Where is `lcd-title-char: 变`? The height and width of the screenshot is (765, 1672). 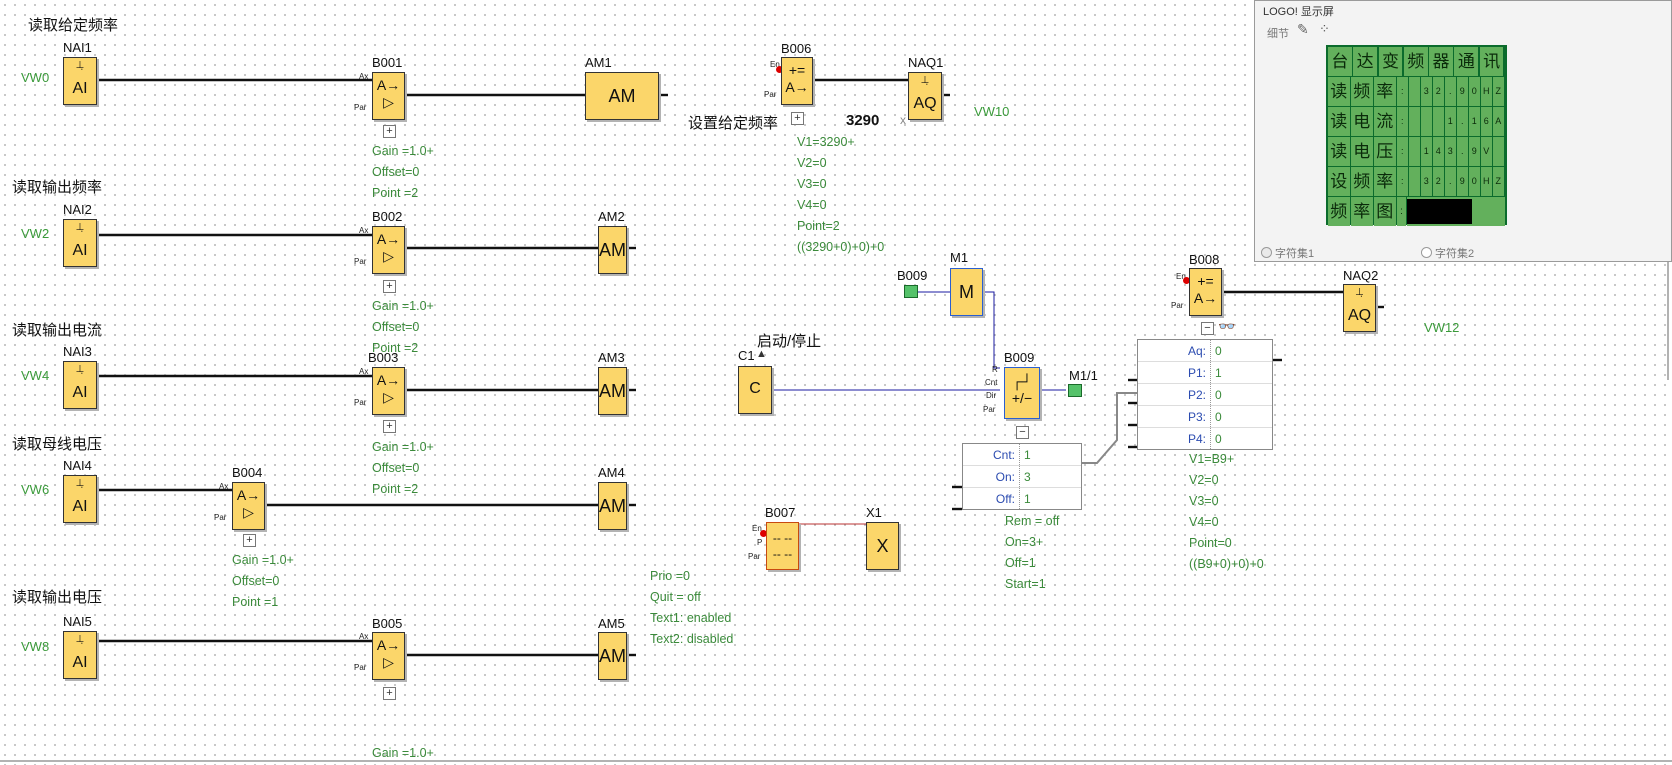 lcd-title-char: 变 is located at coordinates (1390, 61).